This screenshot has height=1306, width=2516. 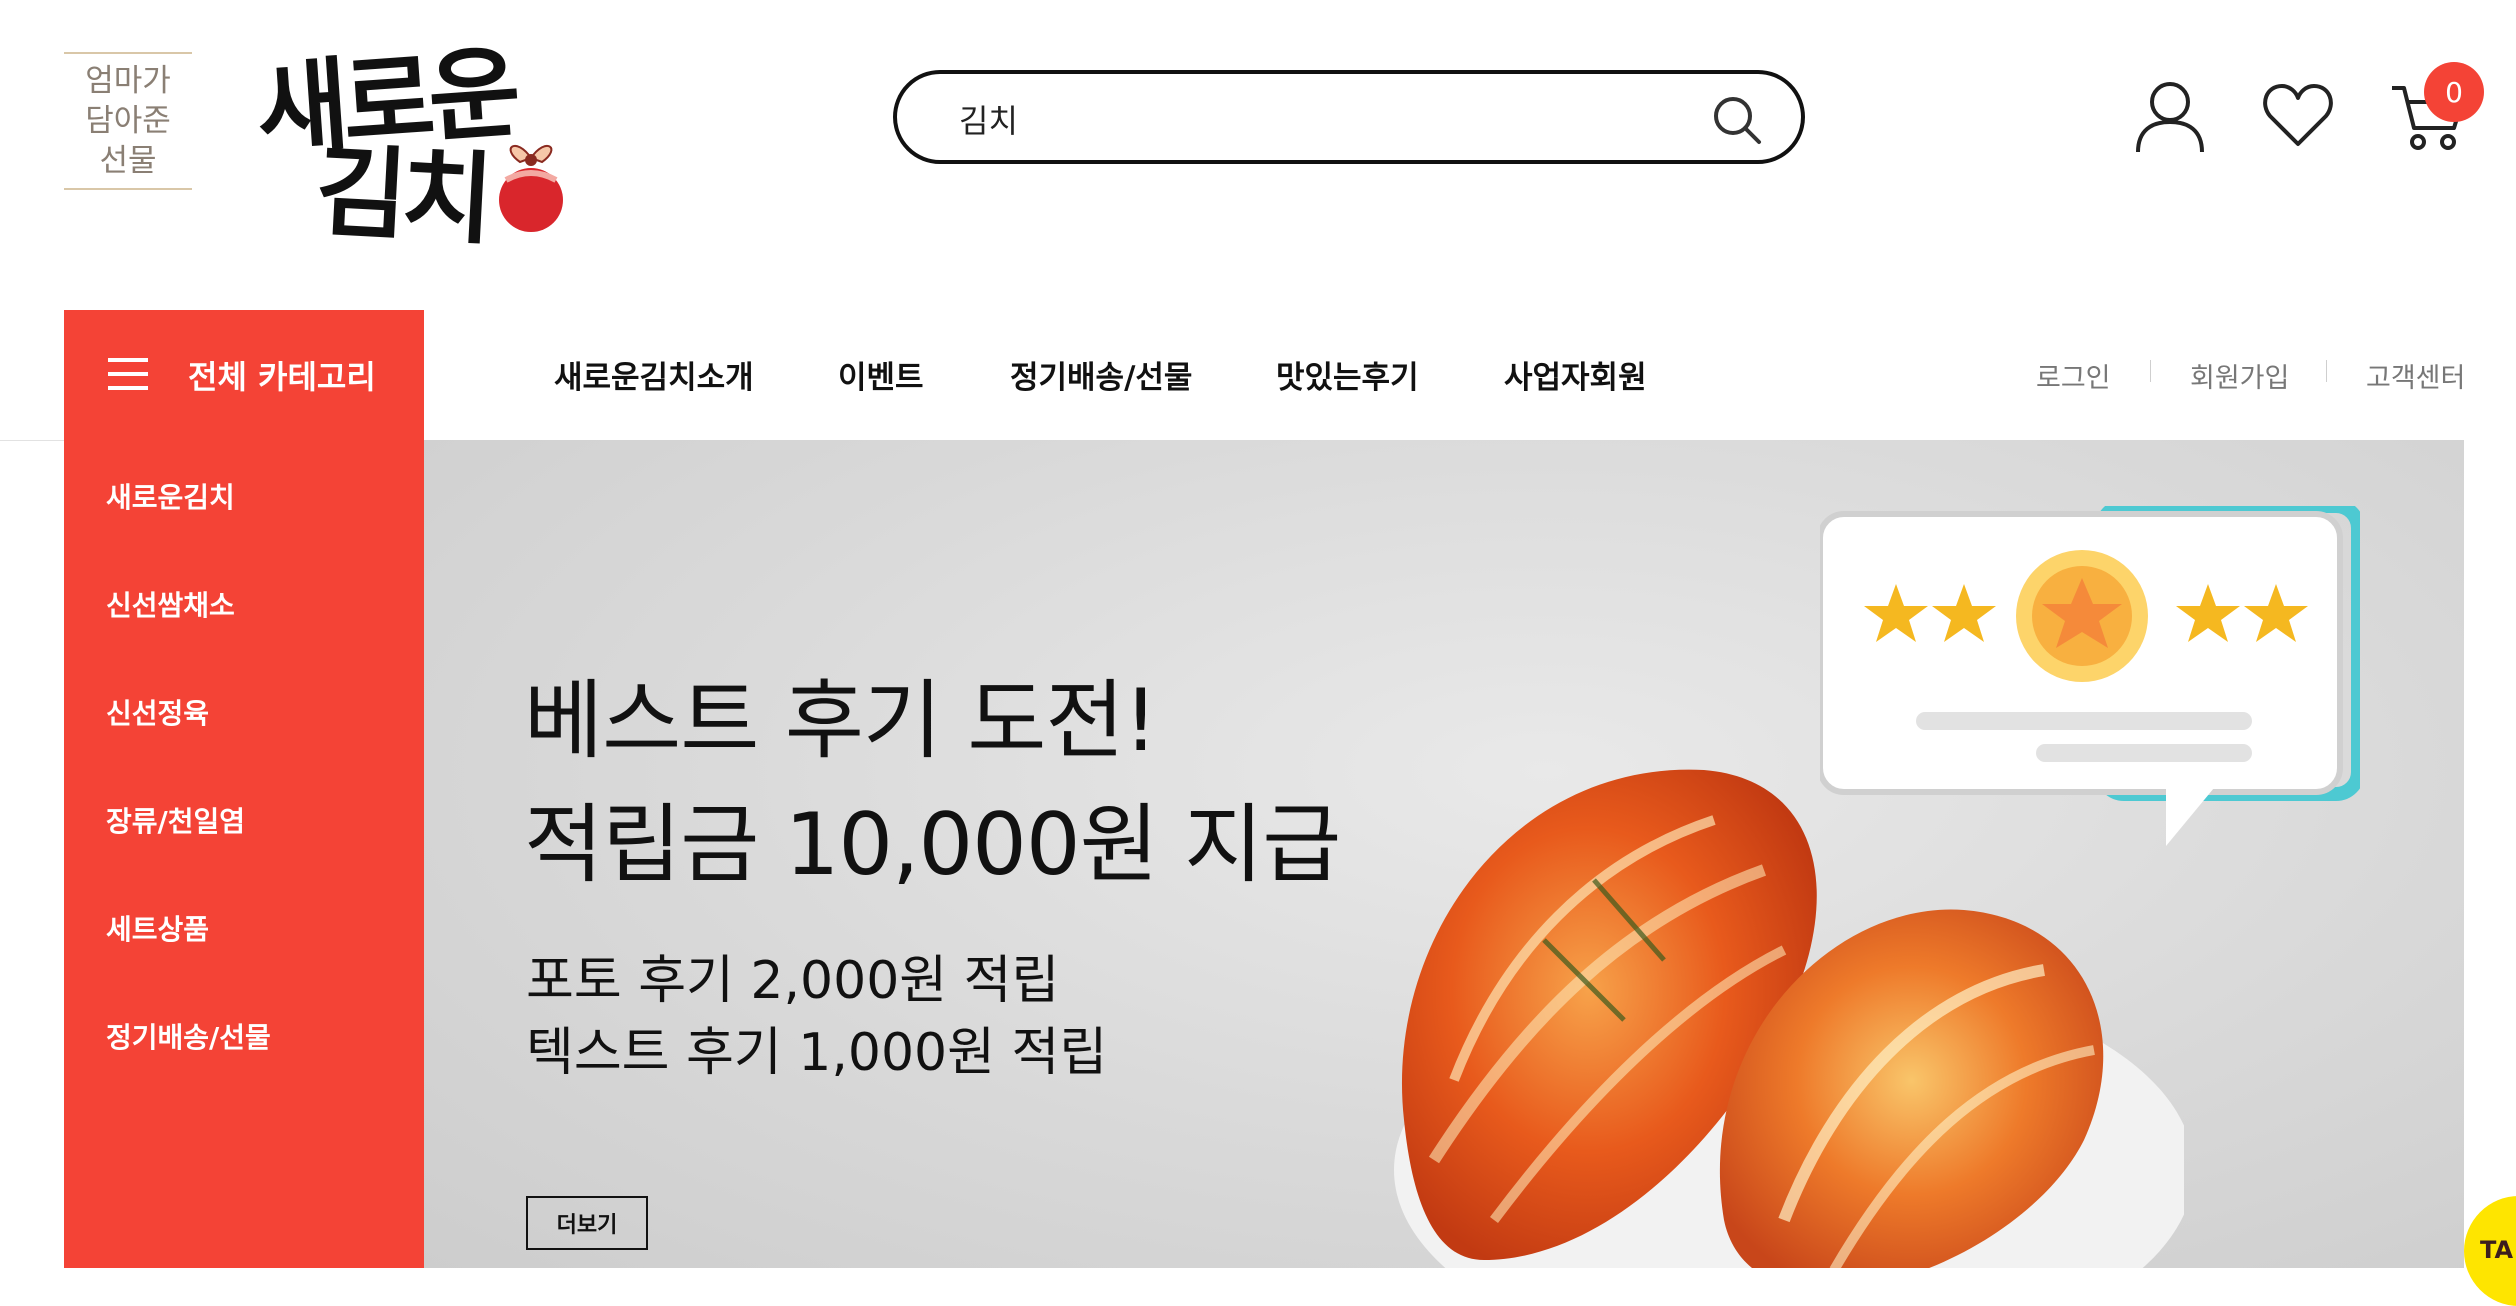 What do you see at coordinates (2415, 375) in the screenshot?
I see `customer-center-link: 고객센터` at bounding box center [2415, 375].